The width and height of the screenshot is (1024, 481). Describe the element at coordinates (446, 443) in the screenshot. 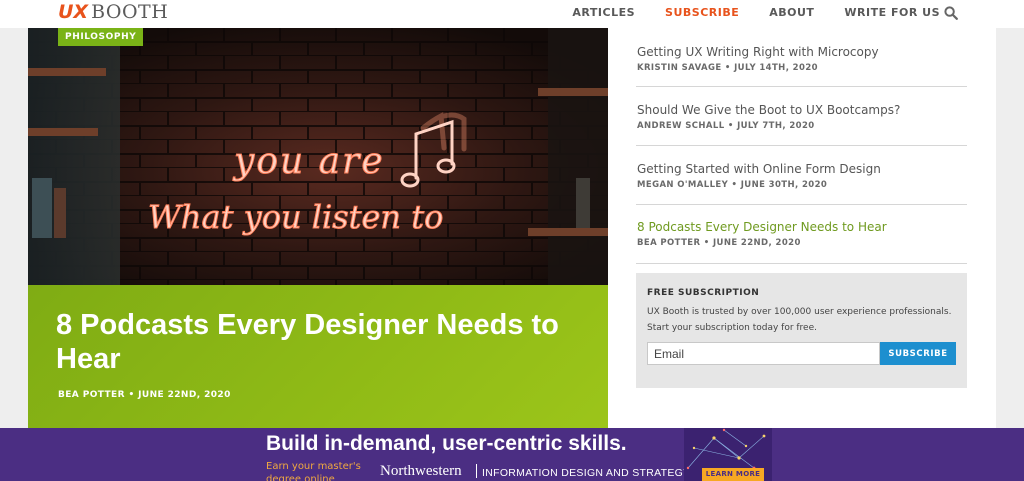

I see `ad-headline: Build in-demand, user-centric skills.` at that location.